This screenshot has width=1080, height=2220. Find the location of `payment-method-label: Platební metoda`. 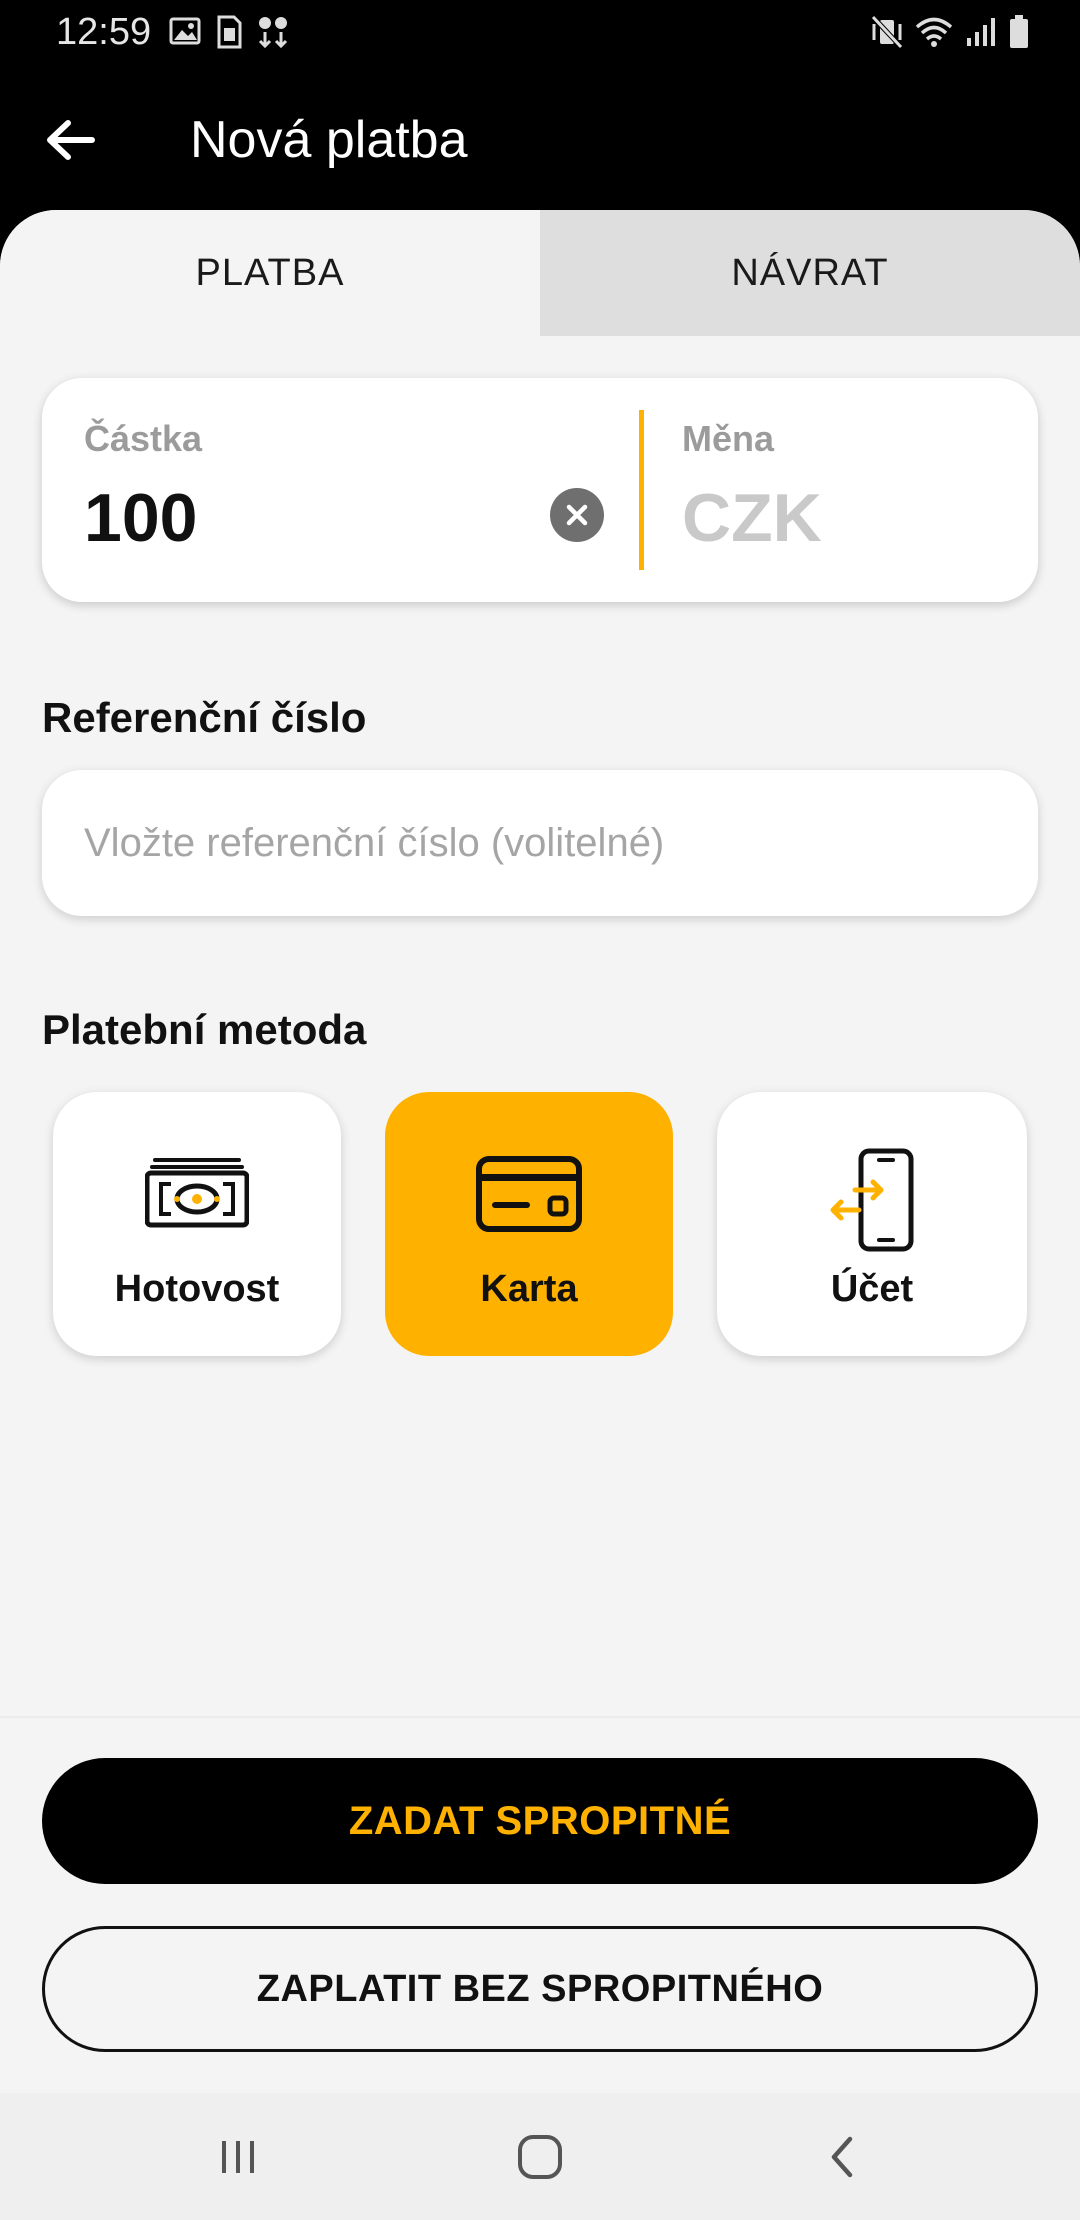

payment-method-label: Platební metoda is located at coordinates (204, 1029).